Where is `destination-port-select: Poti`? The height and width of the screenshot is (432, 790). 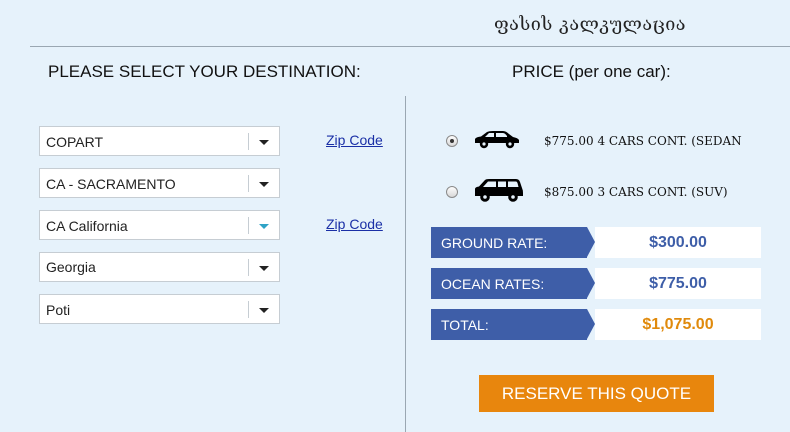 destination-port-select: Poti is located at coordinates (159, 309).